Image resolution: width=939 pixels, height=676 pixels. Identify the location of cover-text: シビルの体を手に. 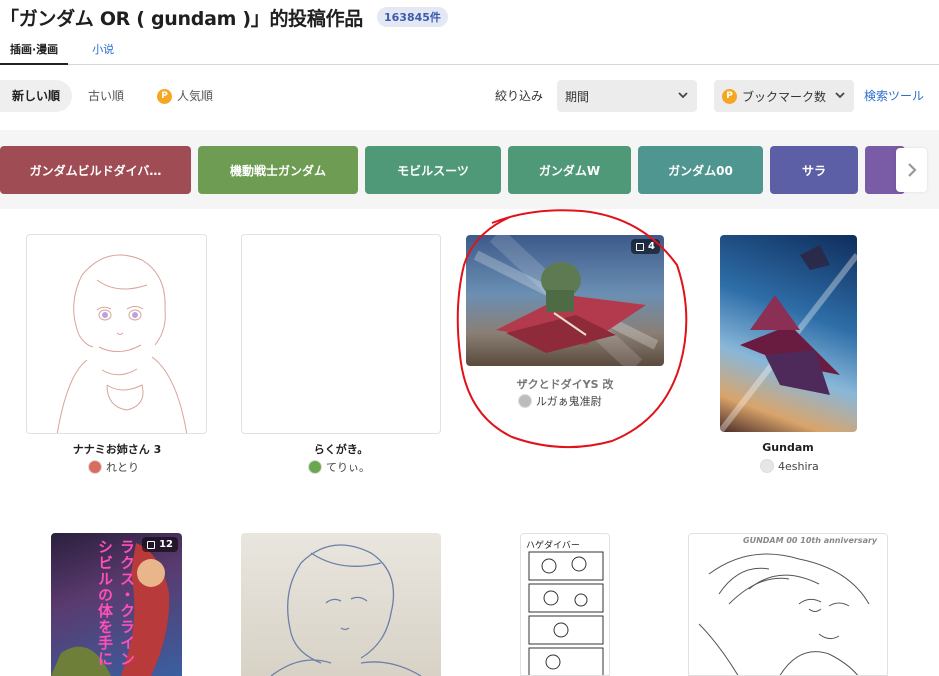
(105, 603).